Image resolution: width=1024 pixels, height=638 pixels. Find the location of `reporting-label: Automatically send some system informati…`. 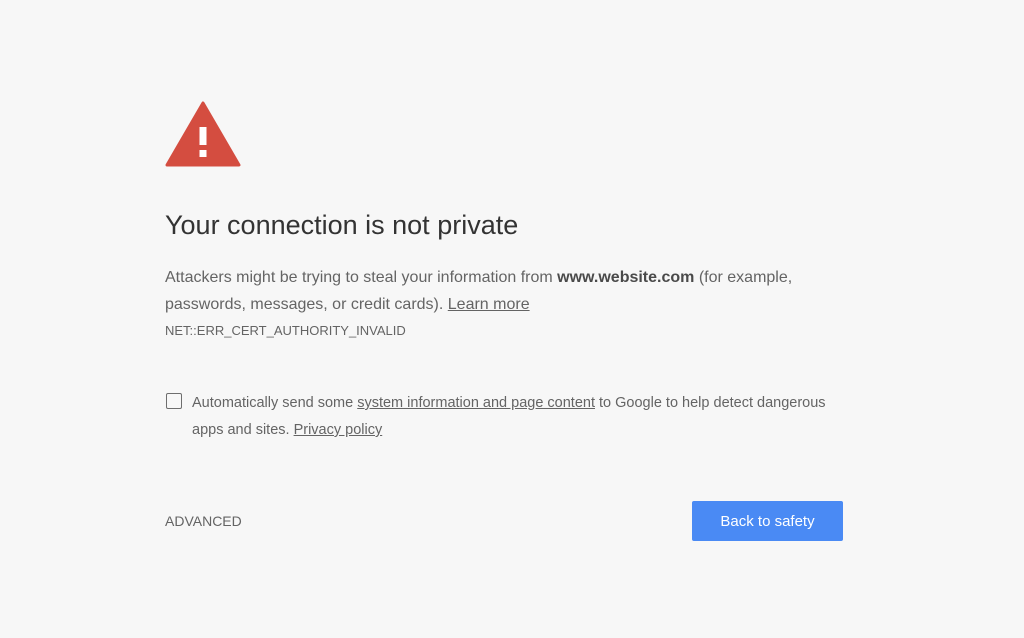

reporting-label: Automatically send some system informati… is located at coordinates (512, 417).